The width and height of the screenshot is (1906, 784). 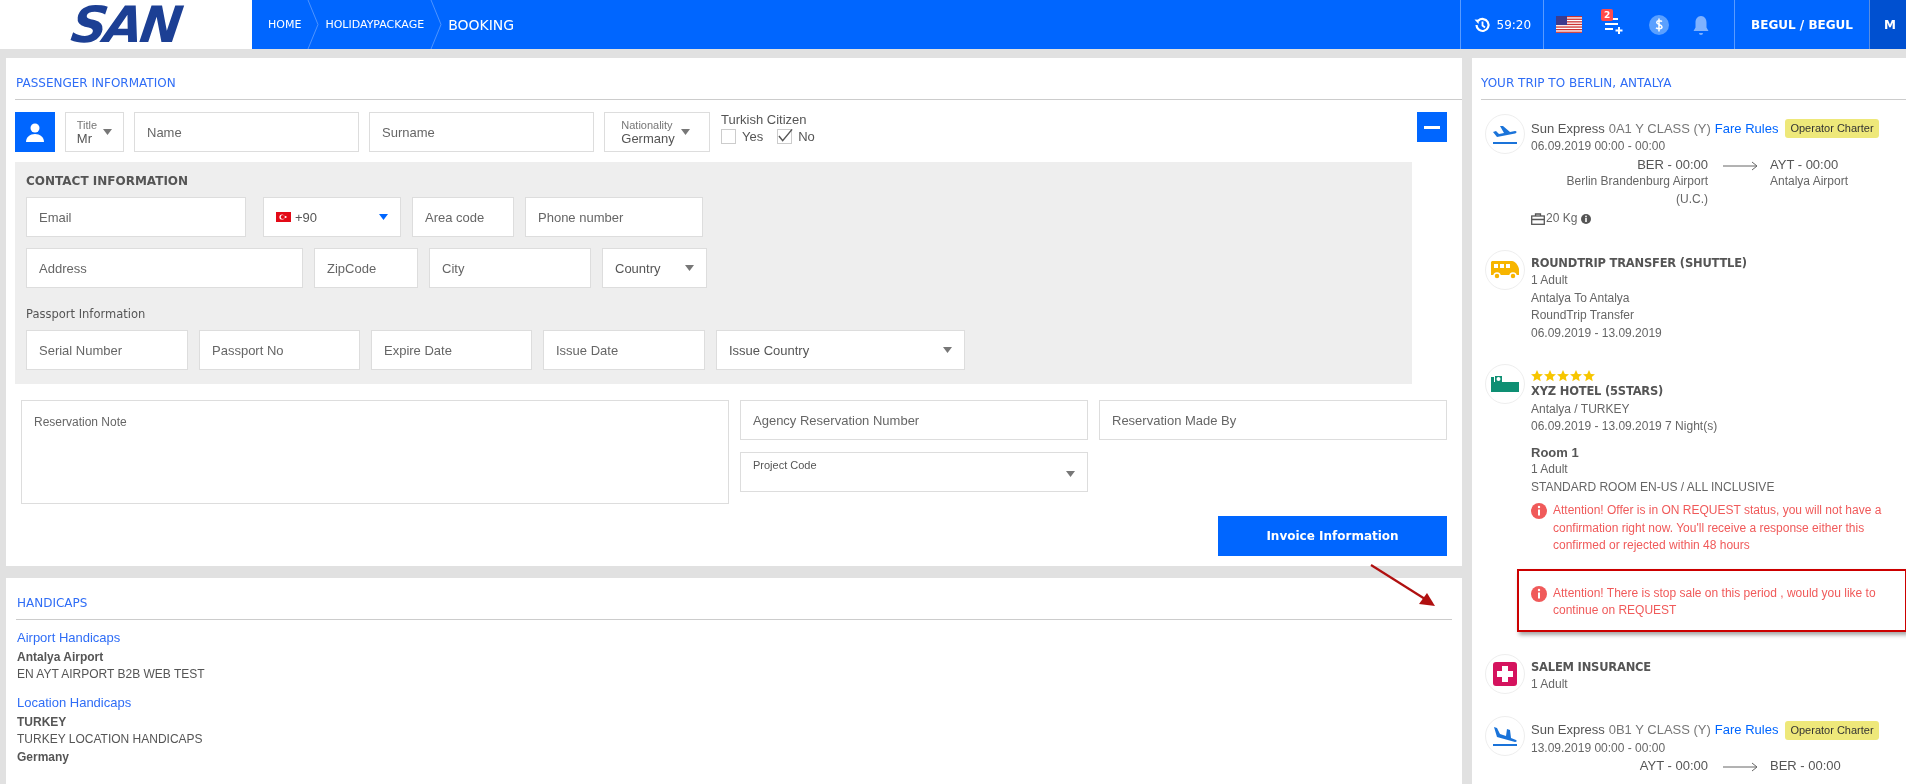 I want to click on section-heading: Passport Information, so click(x=86, y=314).